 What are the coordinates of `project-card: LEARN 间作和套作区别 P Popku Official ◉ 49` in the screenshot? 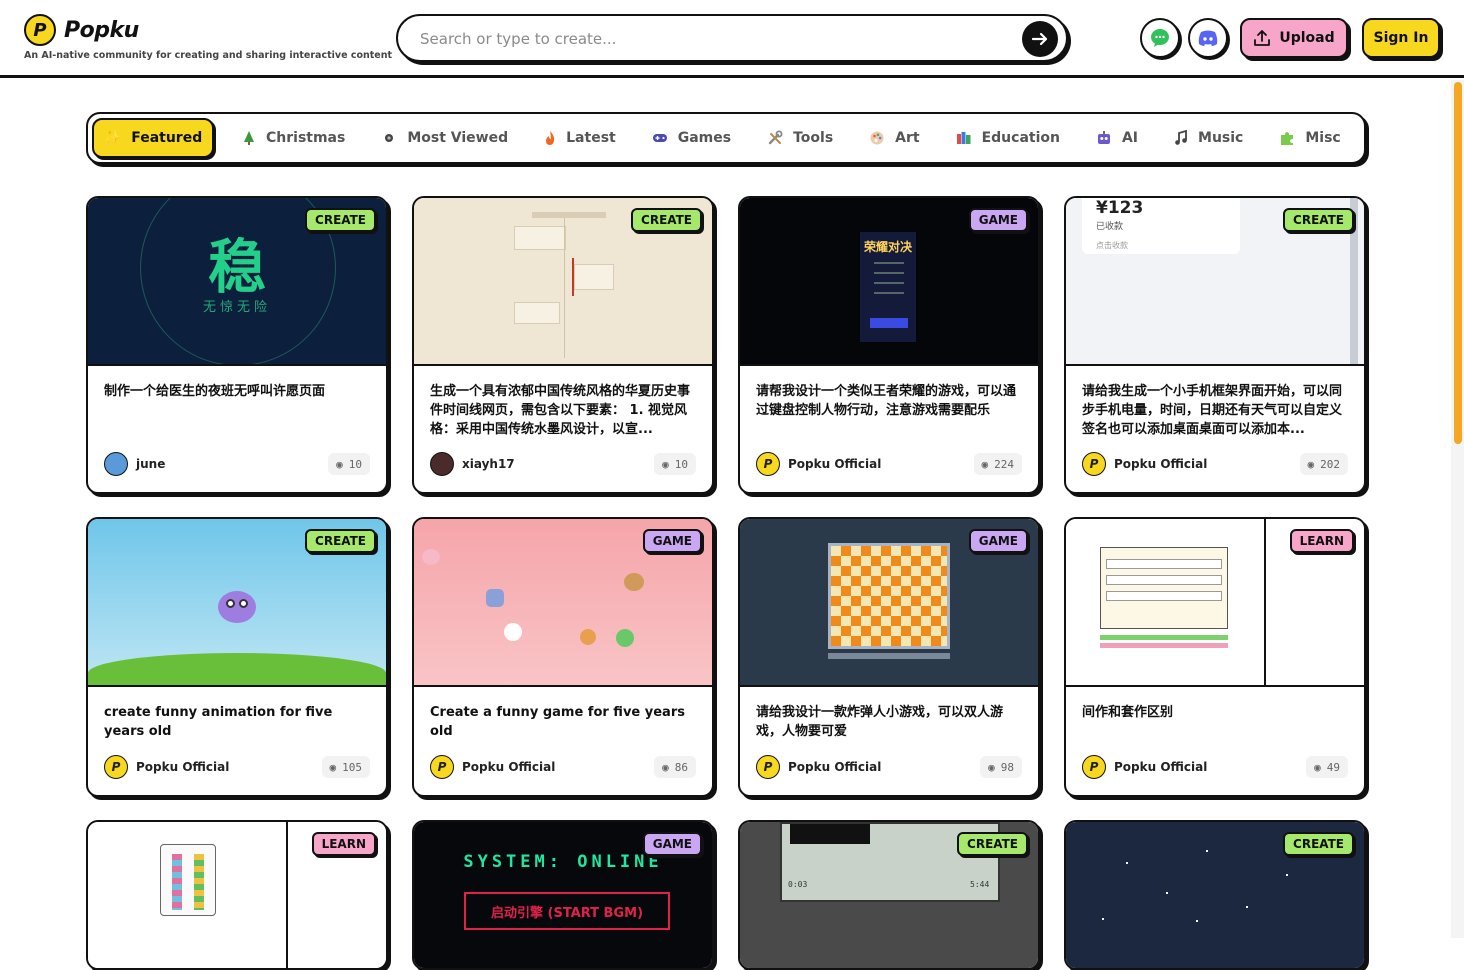 It's located at (1215, 657).